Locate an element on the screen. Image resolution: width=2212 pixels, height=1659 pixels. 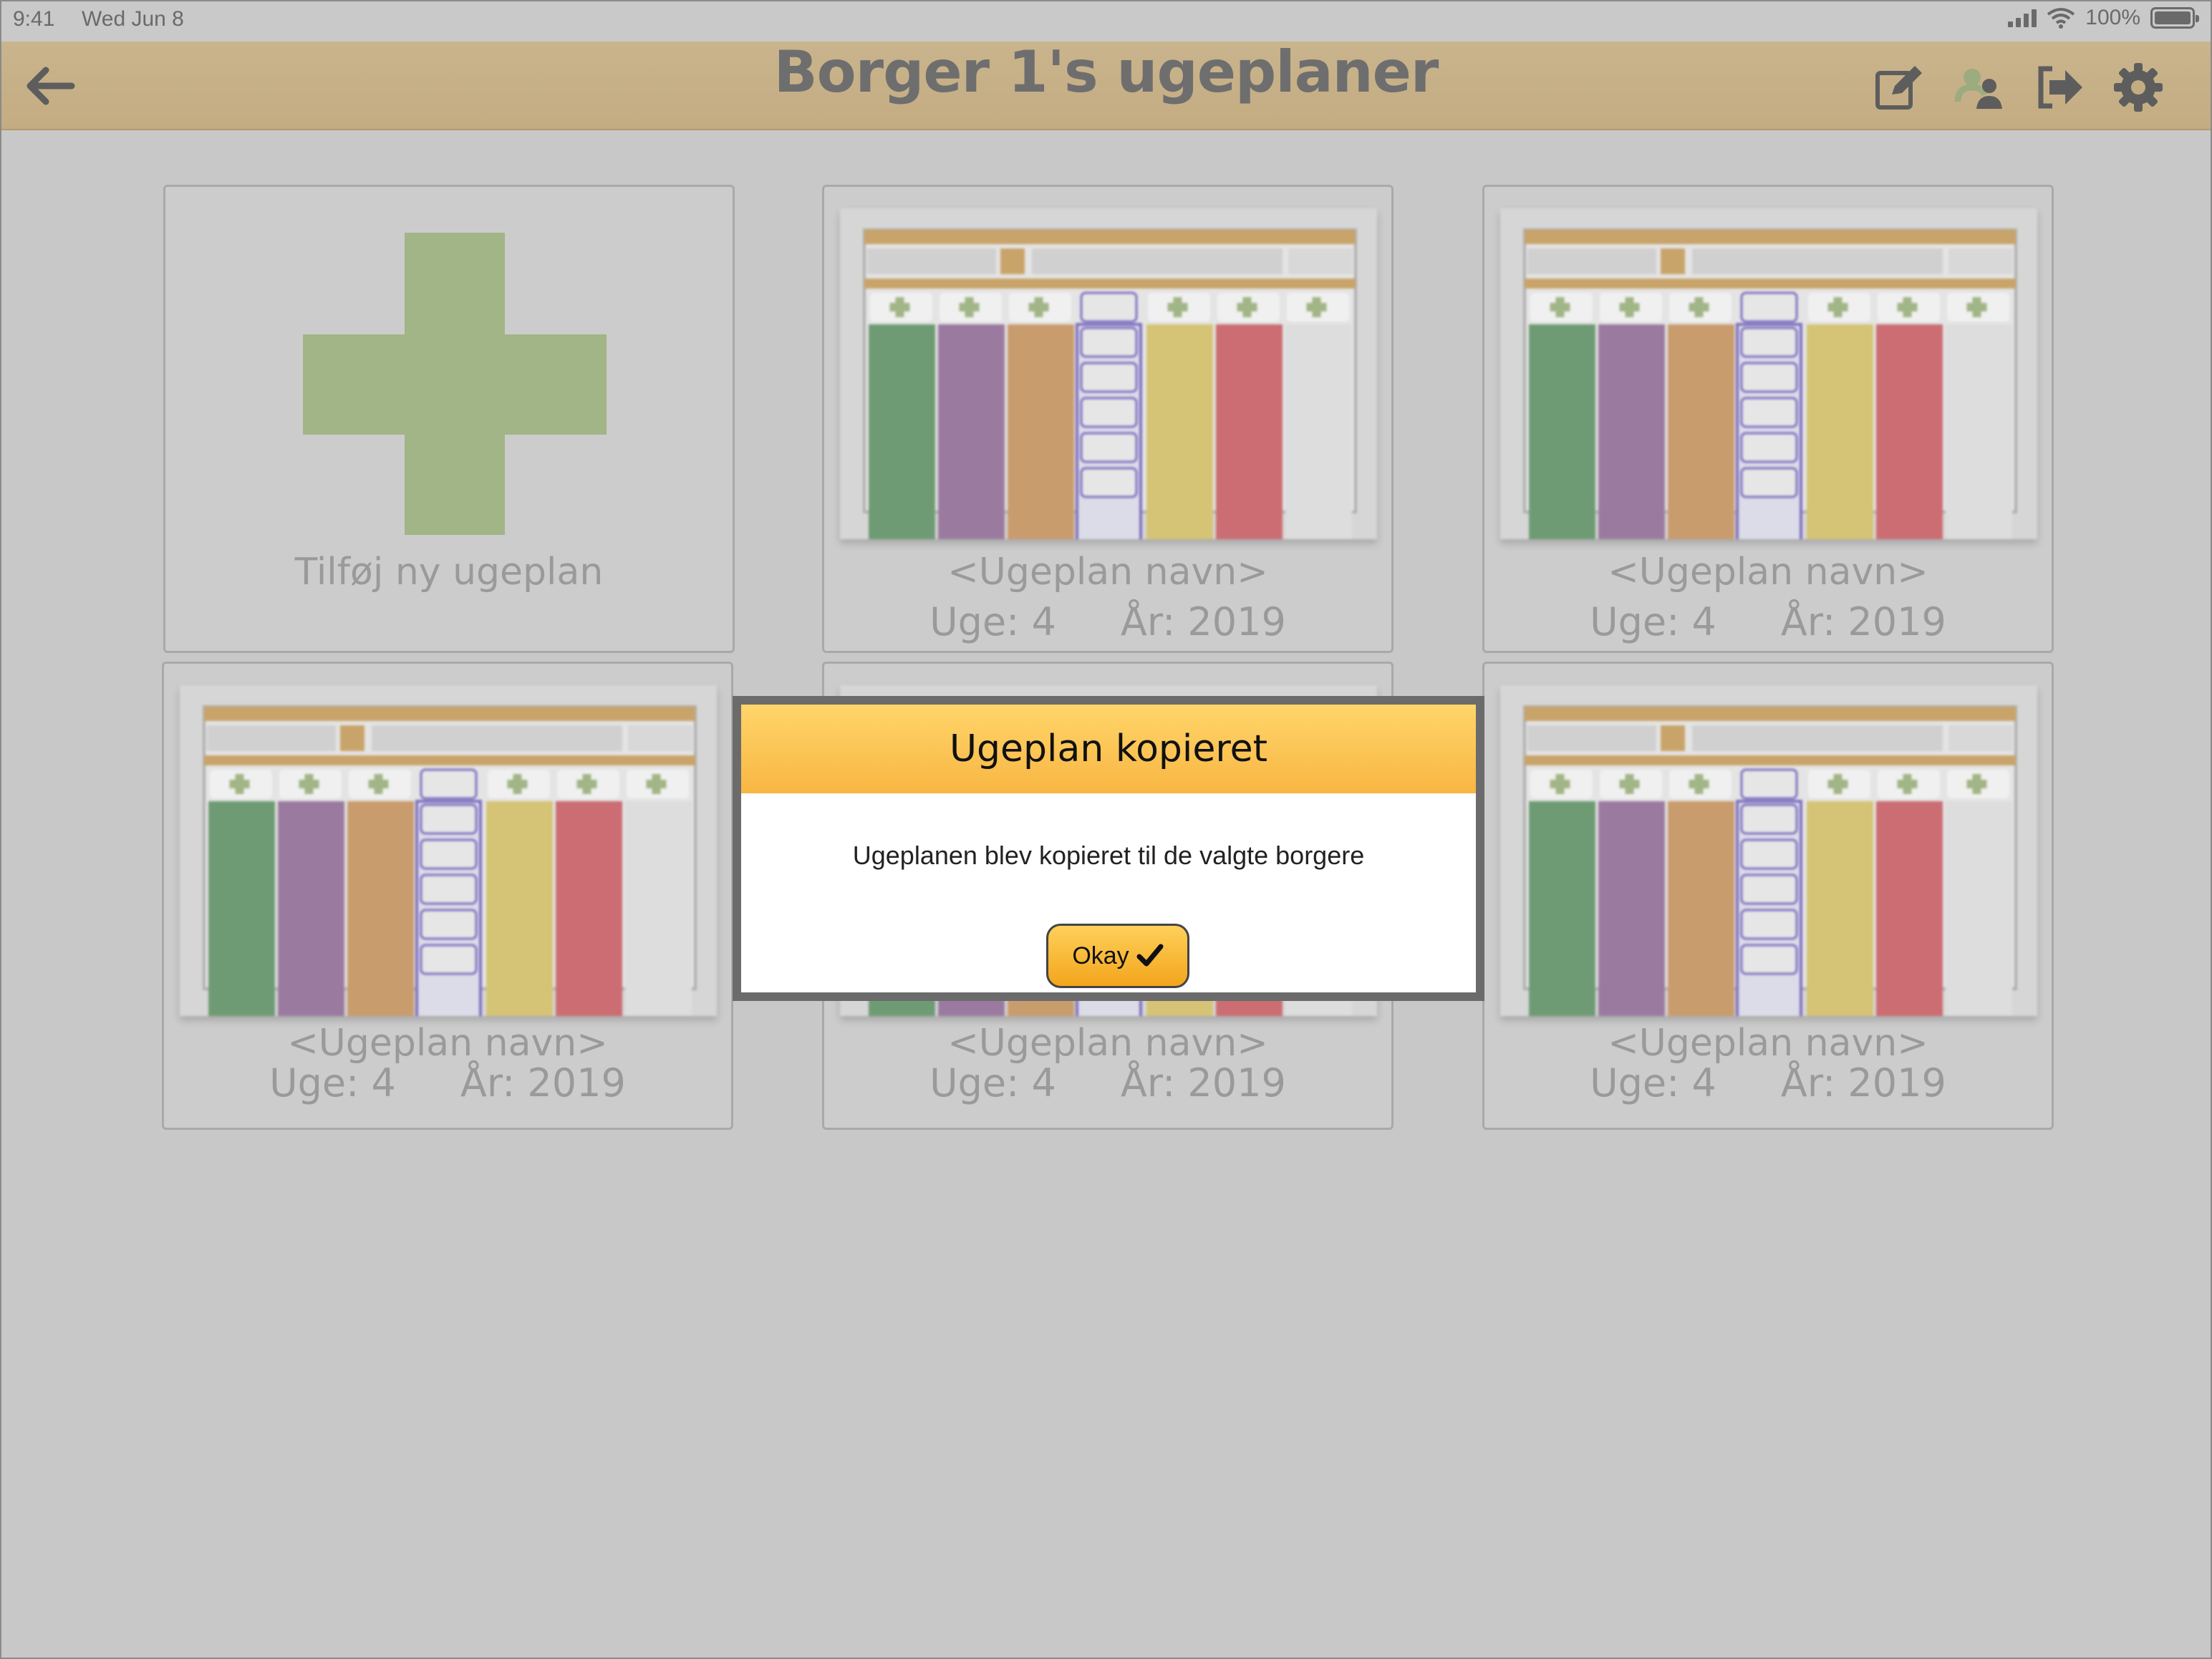
okay-button: Okay is located at coordinates (1117, 956).